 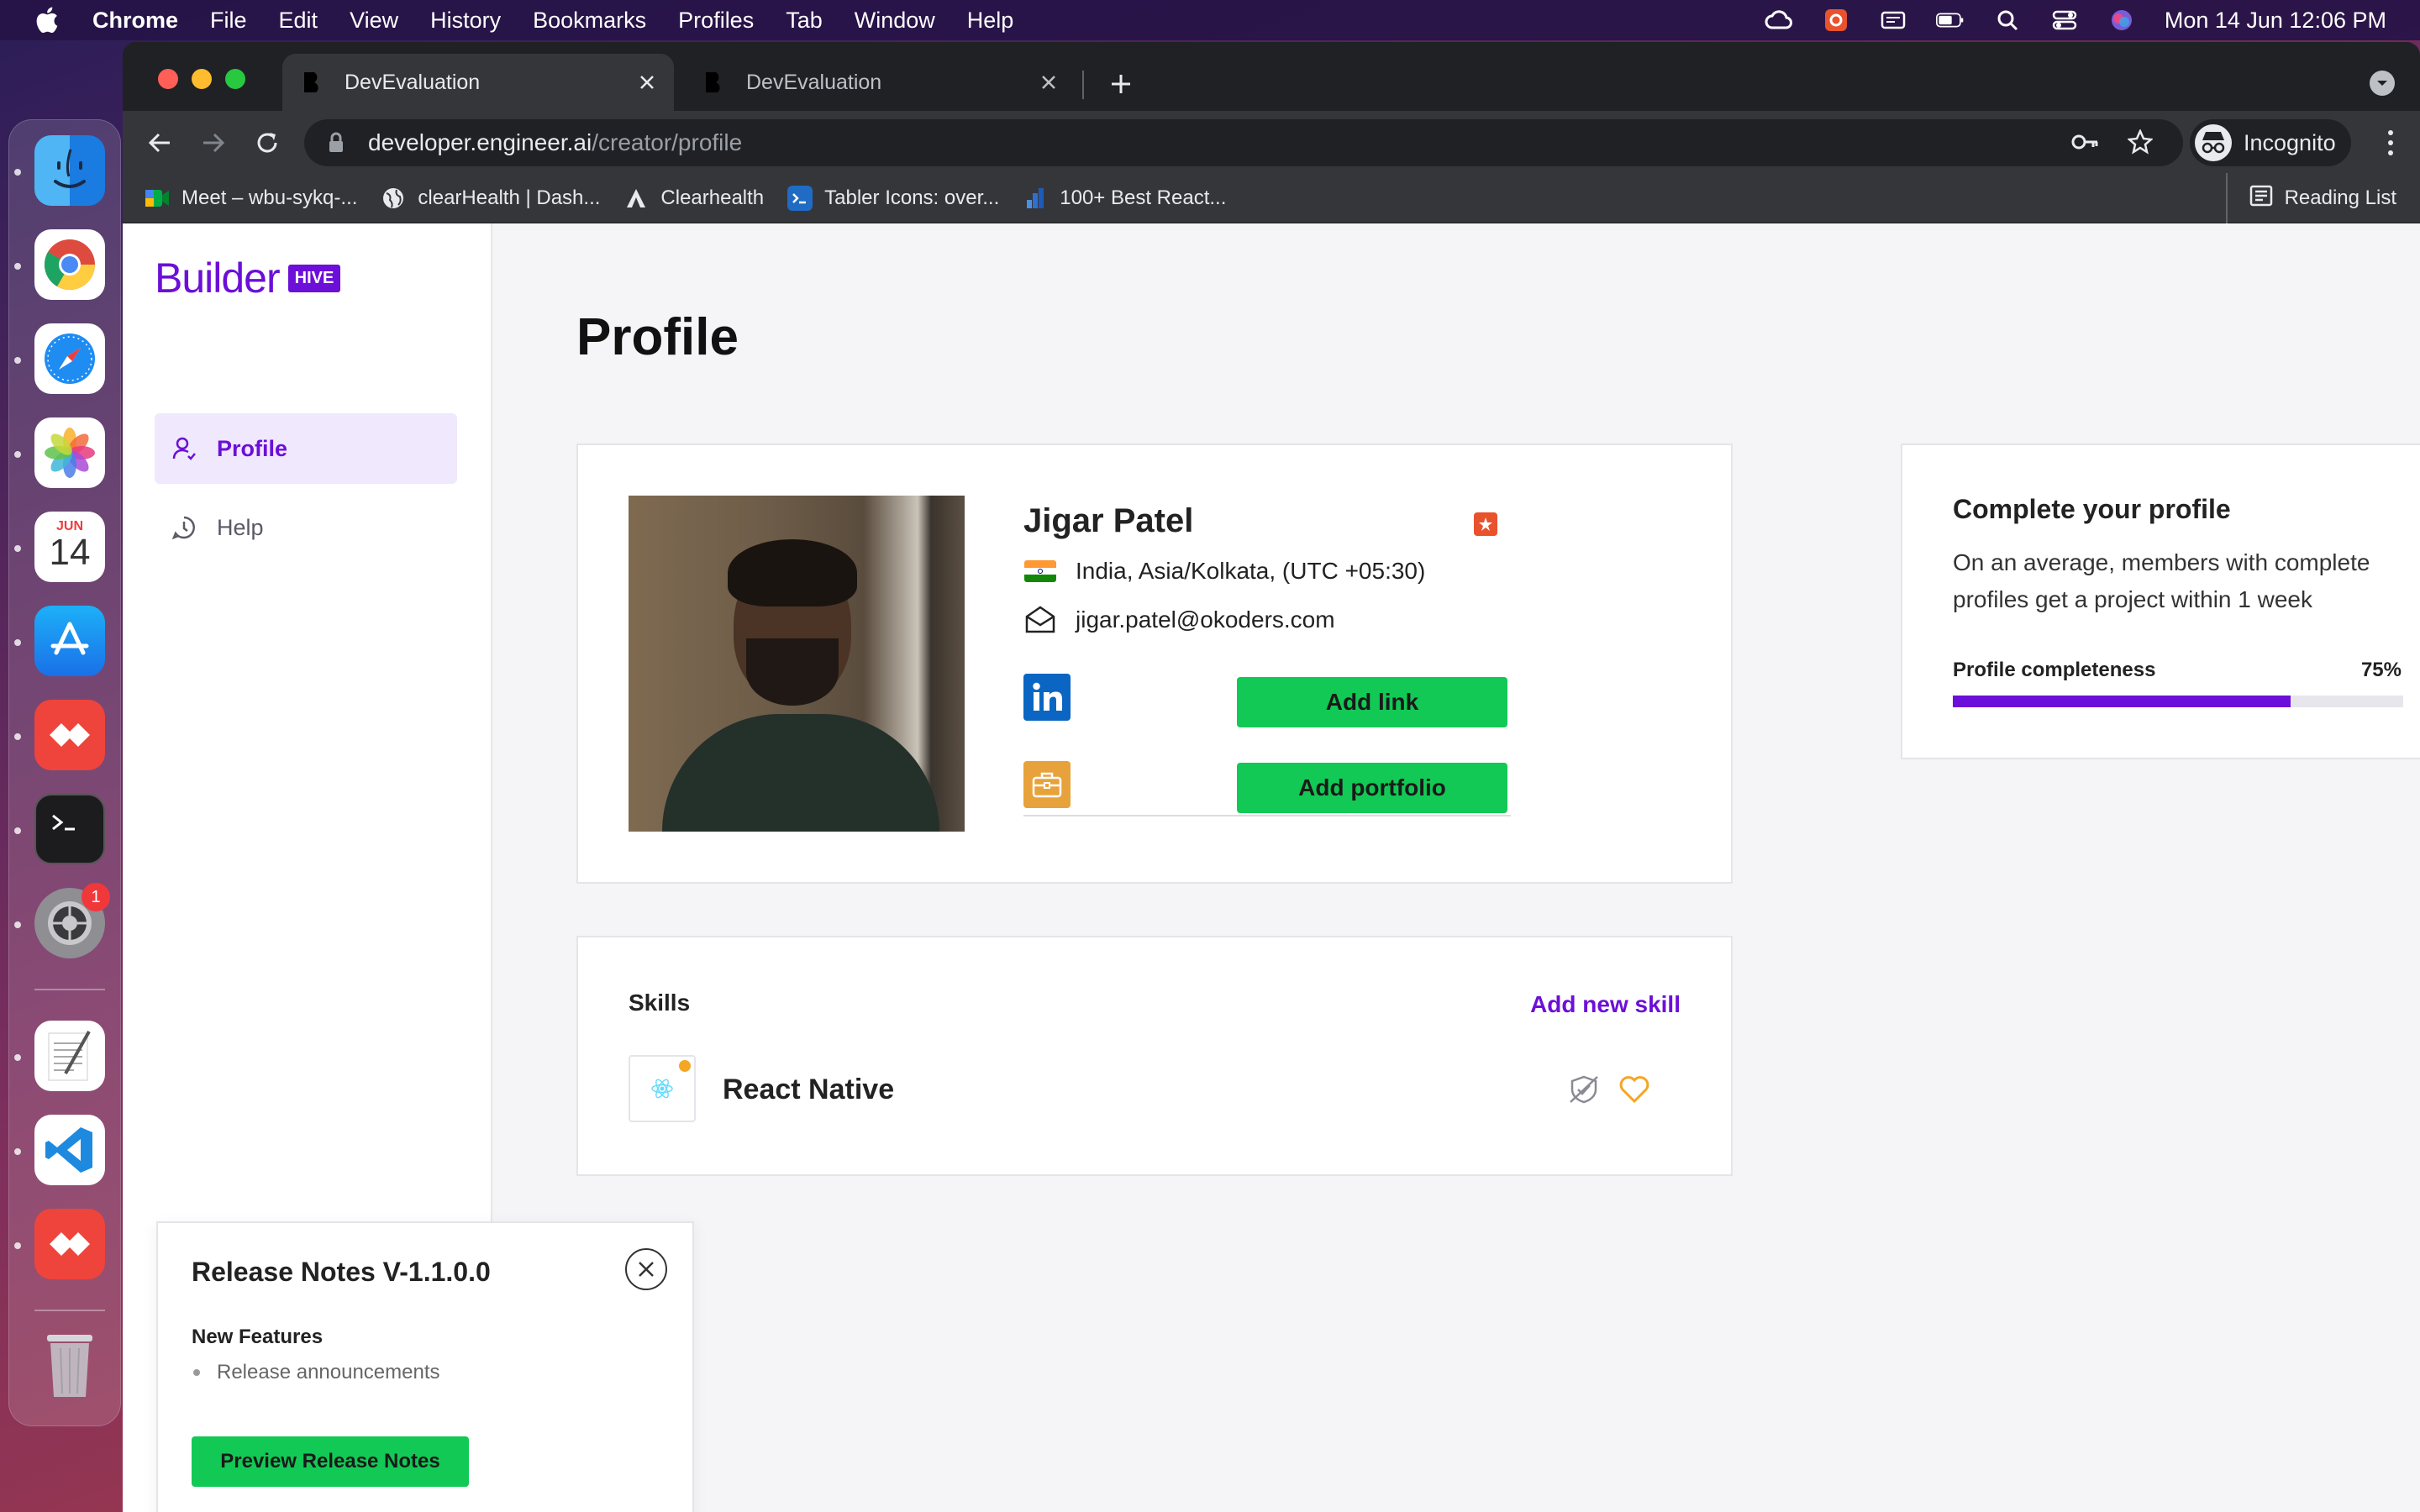 What do you see at coordinates (1372, 788) in the screenshot?
I see `add-portfolio-button: Add portfolio` at bounding box center [1372, 788].